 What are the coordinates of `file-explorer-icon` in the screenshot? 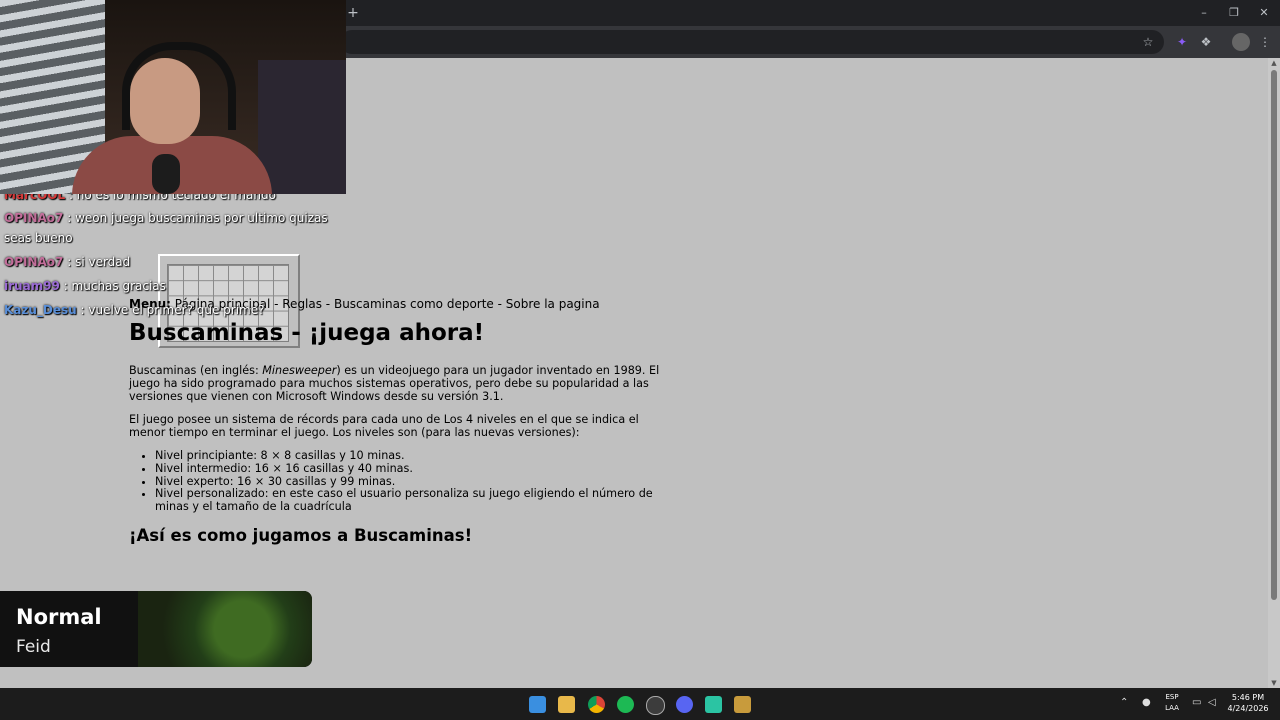 It's located at (566, 704).